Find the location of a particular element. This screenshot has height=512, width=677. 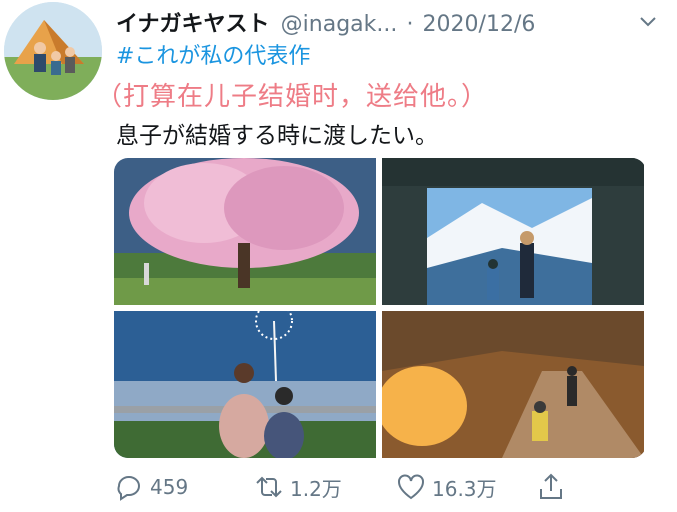

photo-fireworks is located at coordinates (245, 384).